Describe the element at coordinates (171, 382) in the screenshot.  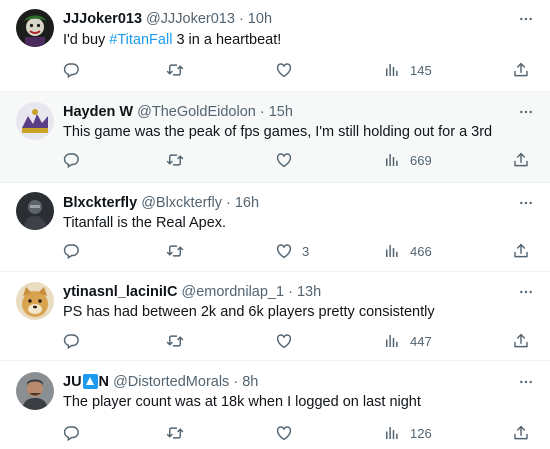
I see `handle: @DistortedMorals` at that location.